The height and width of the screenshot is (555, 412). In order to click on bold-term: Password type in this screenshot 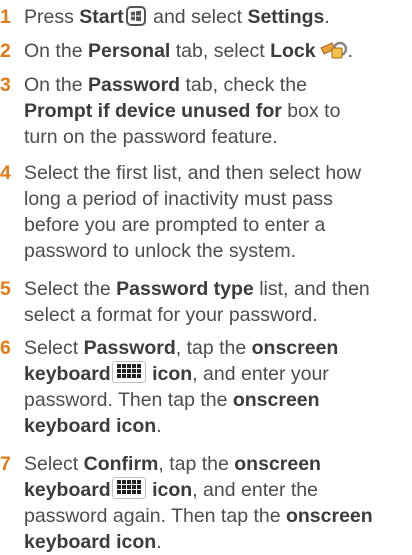, I will do `click(185, 289)`.